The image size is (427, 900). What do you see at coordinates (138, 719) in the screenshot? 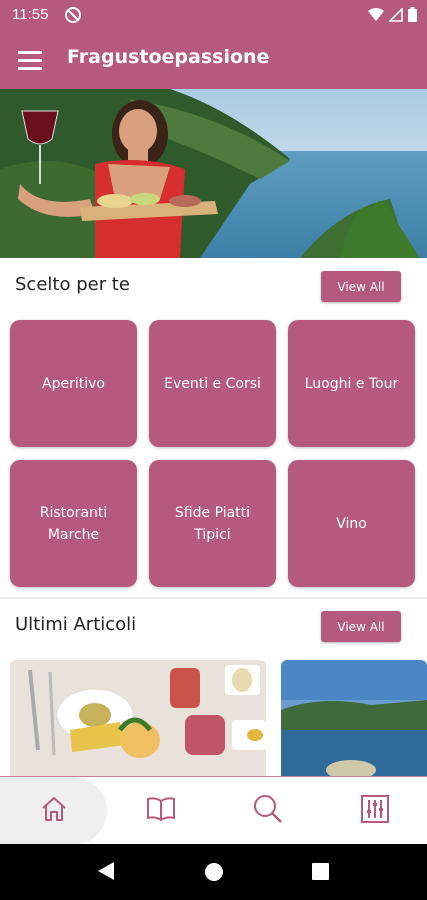
I see `article-card-food` at bounding box center [138, 719].